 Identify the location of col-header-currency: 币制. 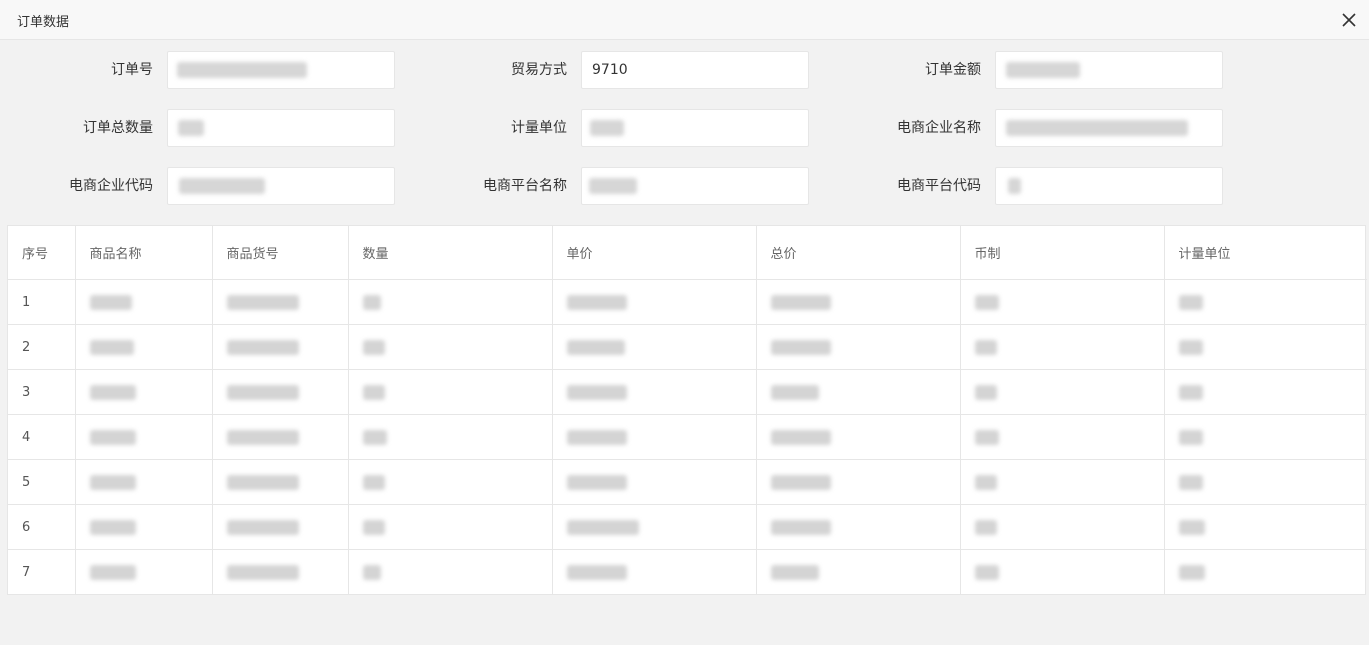
(1062, 253).